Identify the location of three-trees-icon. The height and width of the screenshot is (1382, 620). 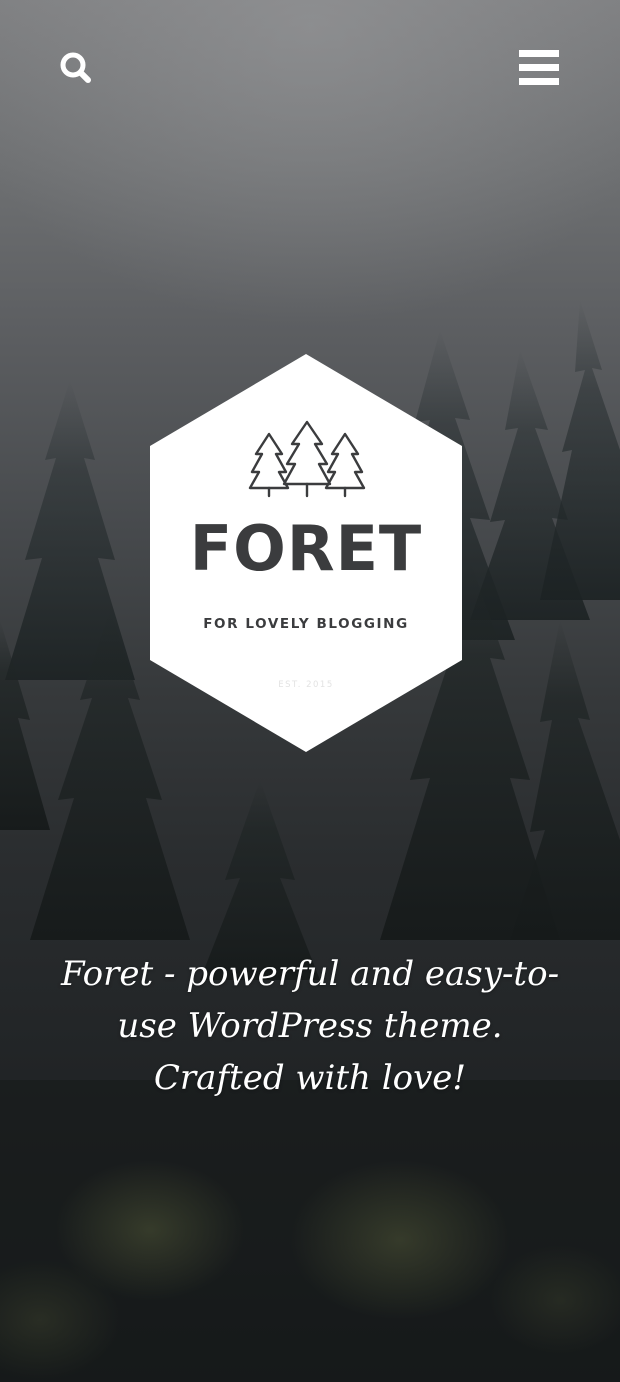
(307, 459).